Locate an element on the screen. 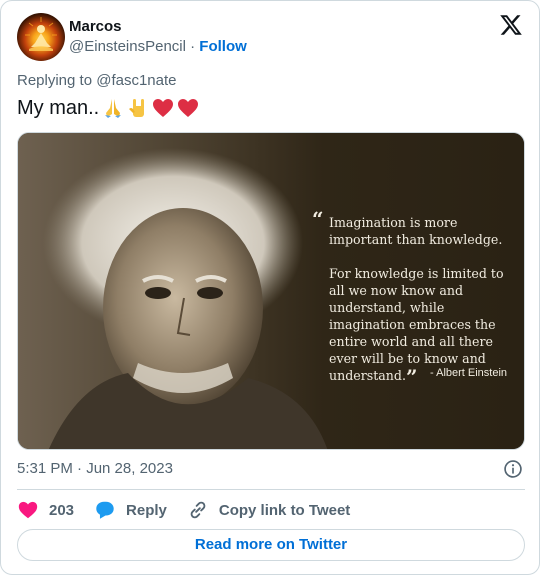  x-logo-icon is located at coordinates (511, 25).